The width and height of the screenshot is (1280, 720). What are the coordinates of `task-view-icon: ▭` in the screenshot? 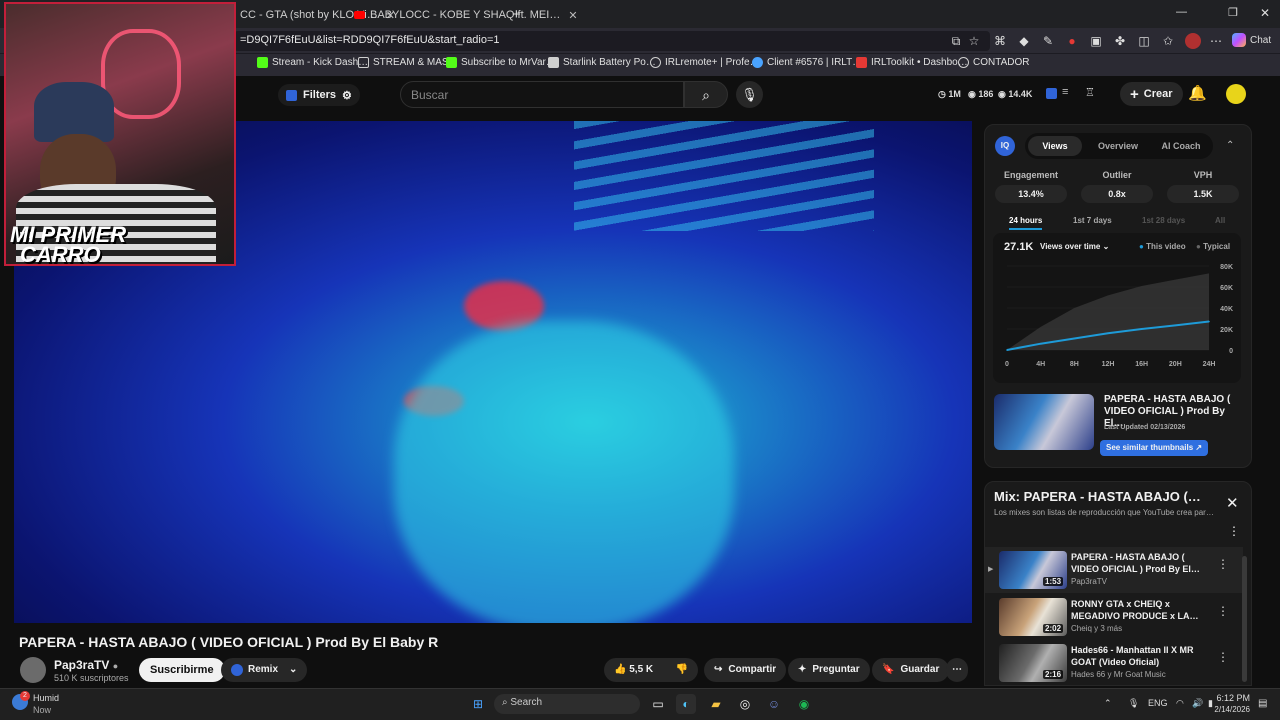 It's located at (658, 704).